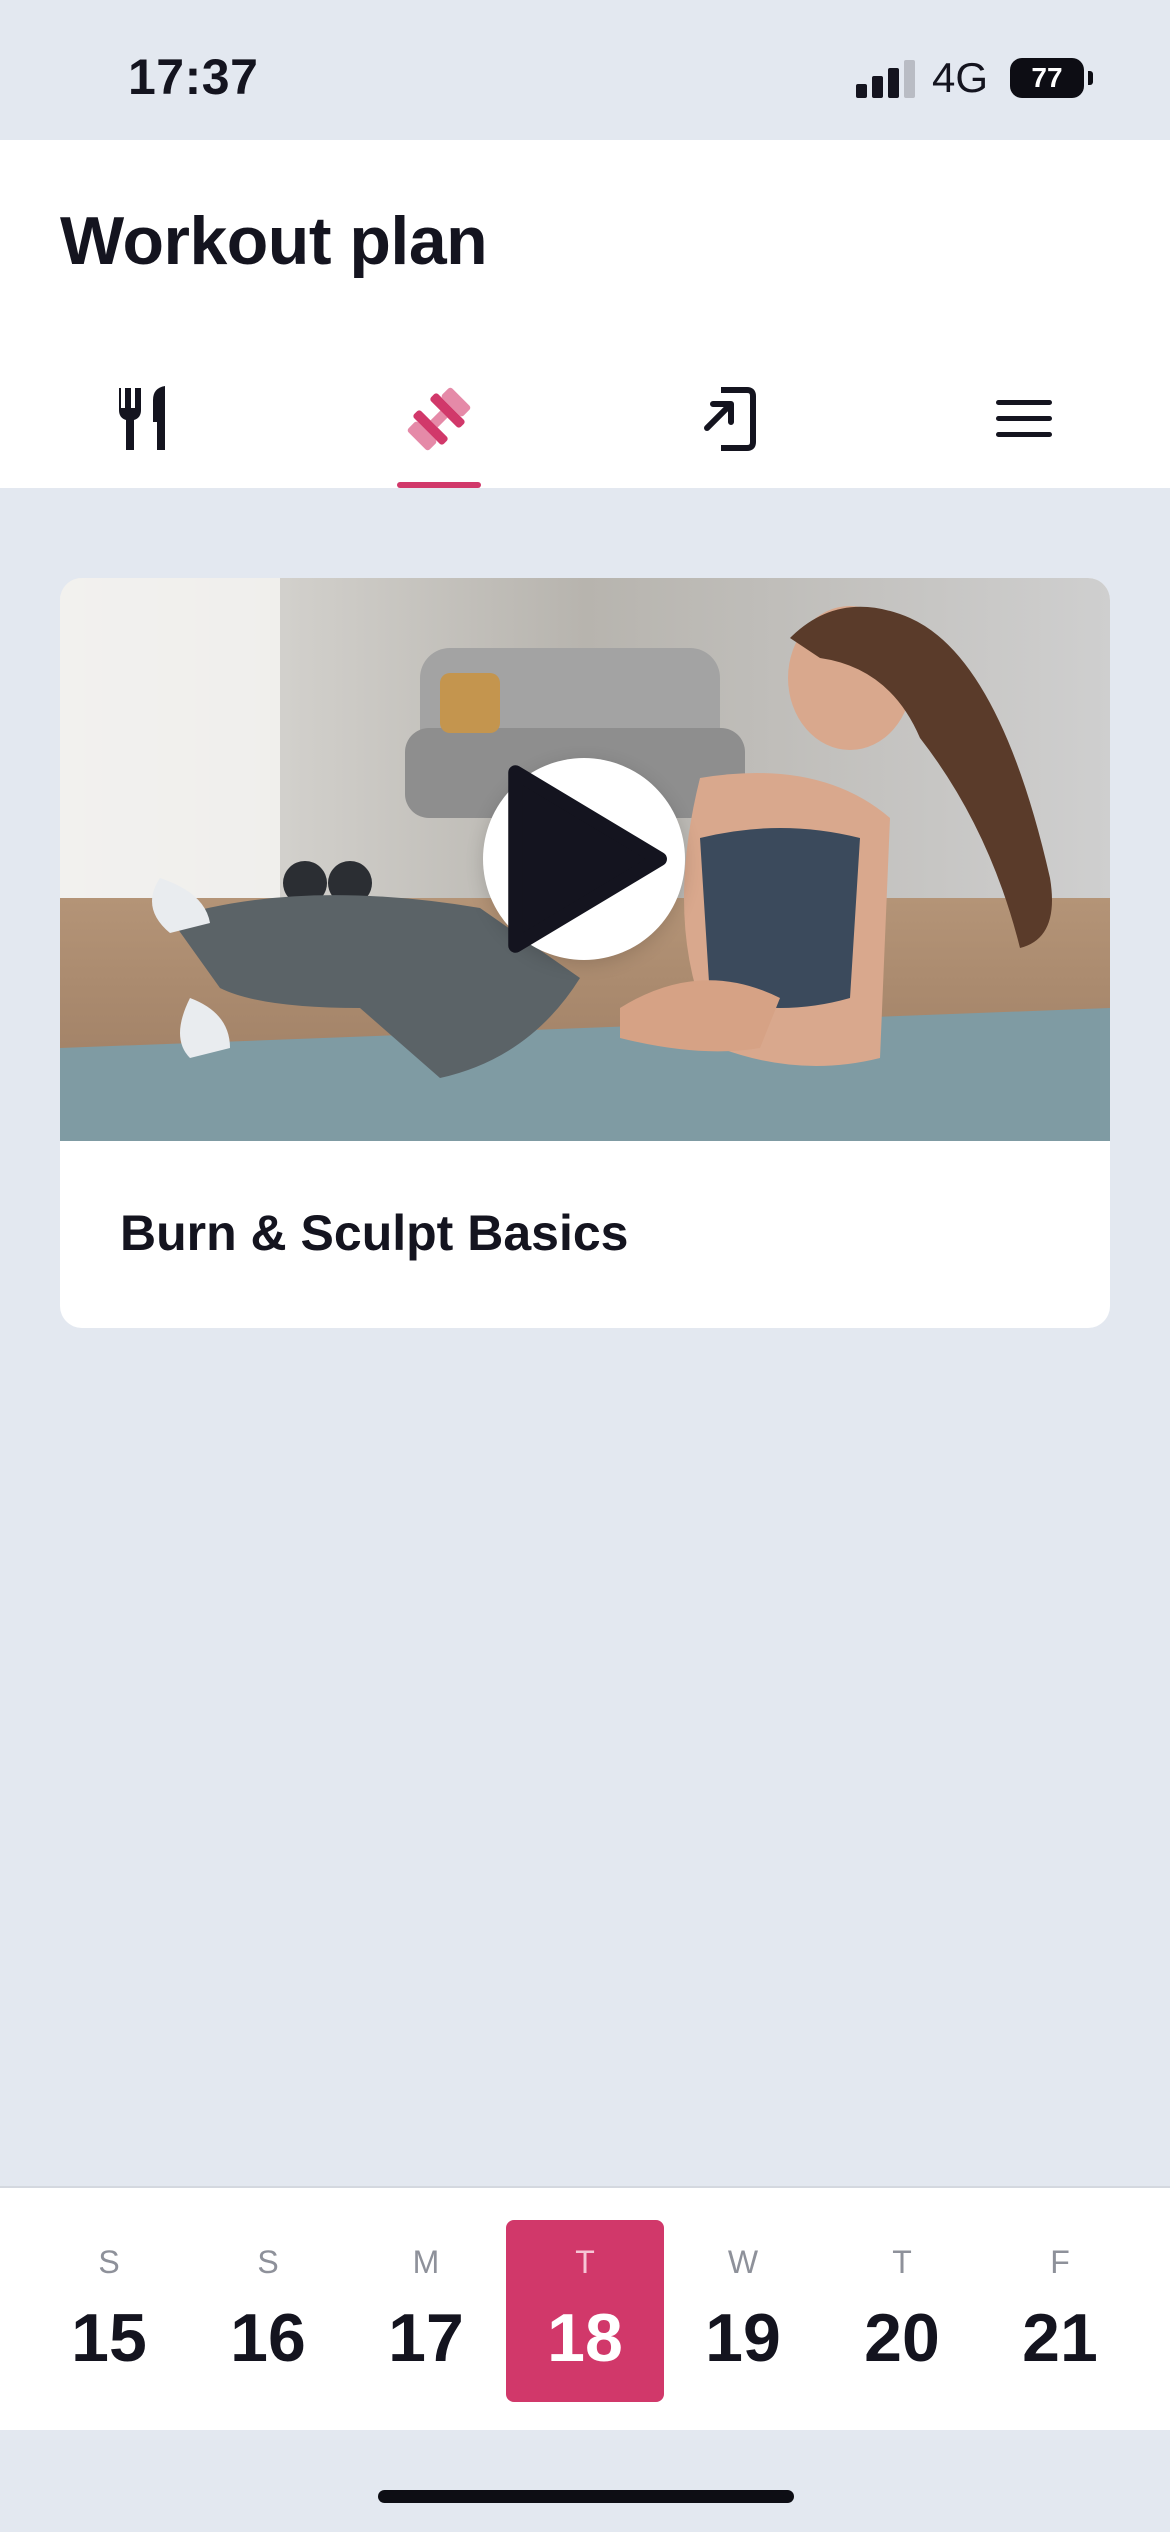 The width and height of the screenshot is (1170, 2532). I want to click on tab-menu, so click(1025, 424).